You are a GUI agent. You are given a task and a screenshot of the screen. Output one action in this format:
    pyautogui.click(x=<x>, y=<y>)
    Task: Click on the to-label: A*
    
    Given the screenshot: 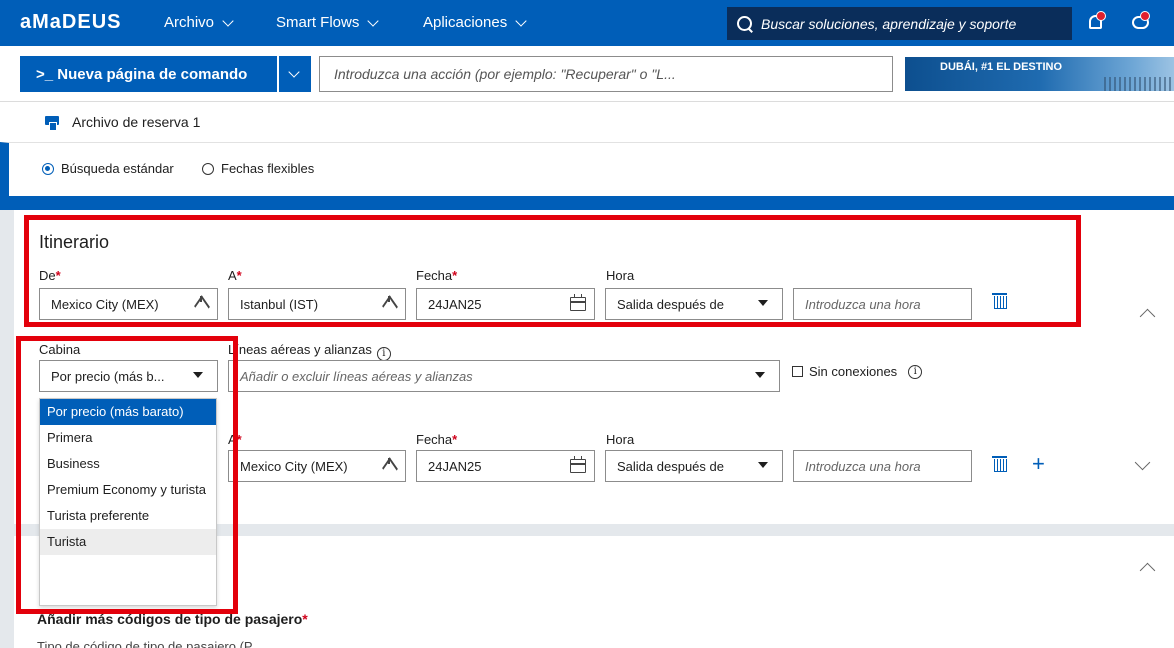 What is the action you would take?
    pyautogui.click(x=235, y=275)
    